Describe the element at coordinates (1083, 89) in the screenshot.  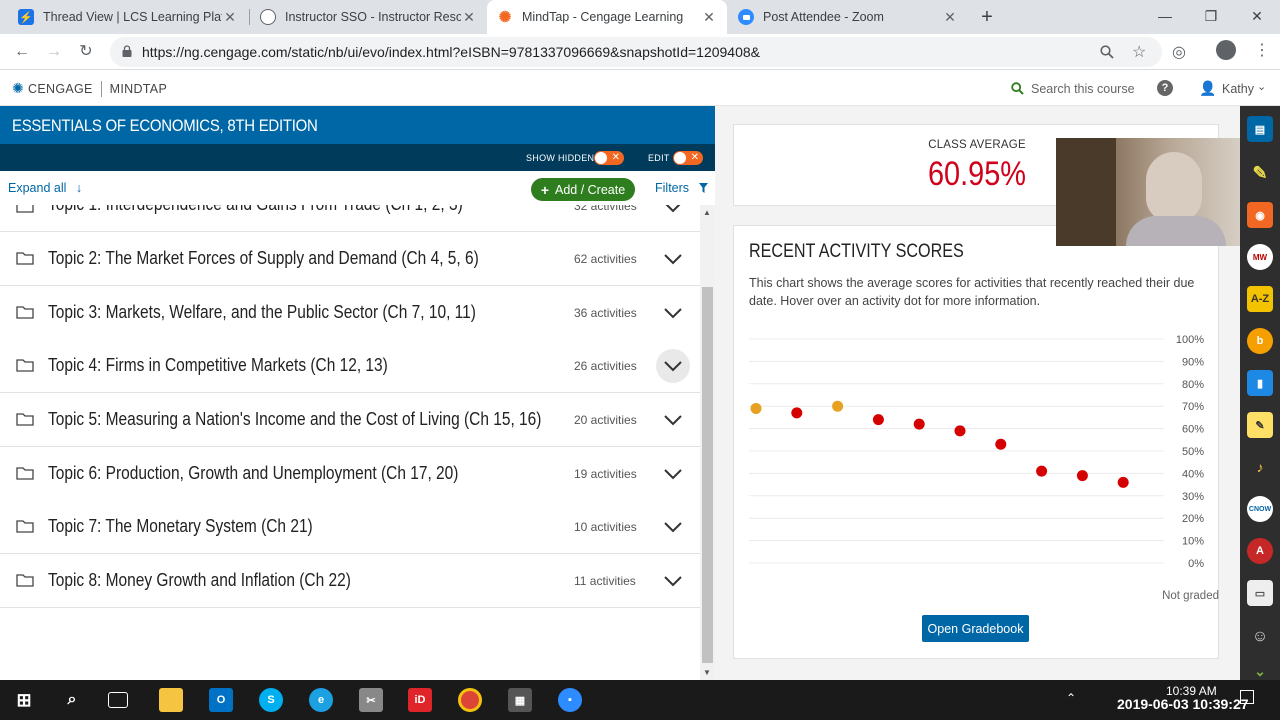
I see `course-search-input: Search this course` at that location.